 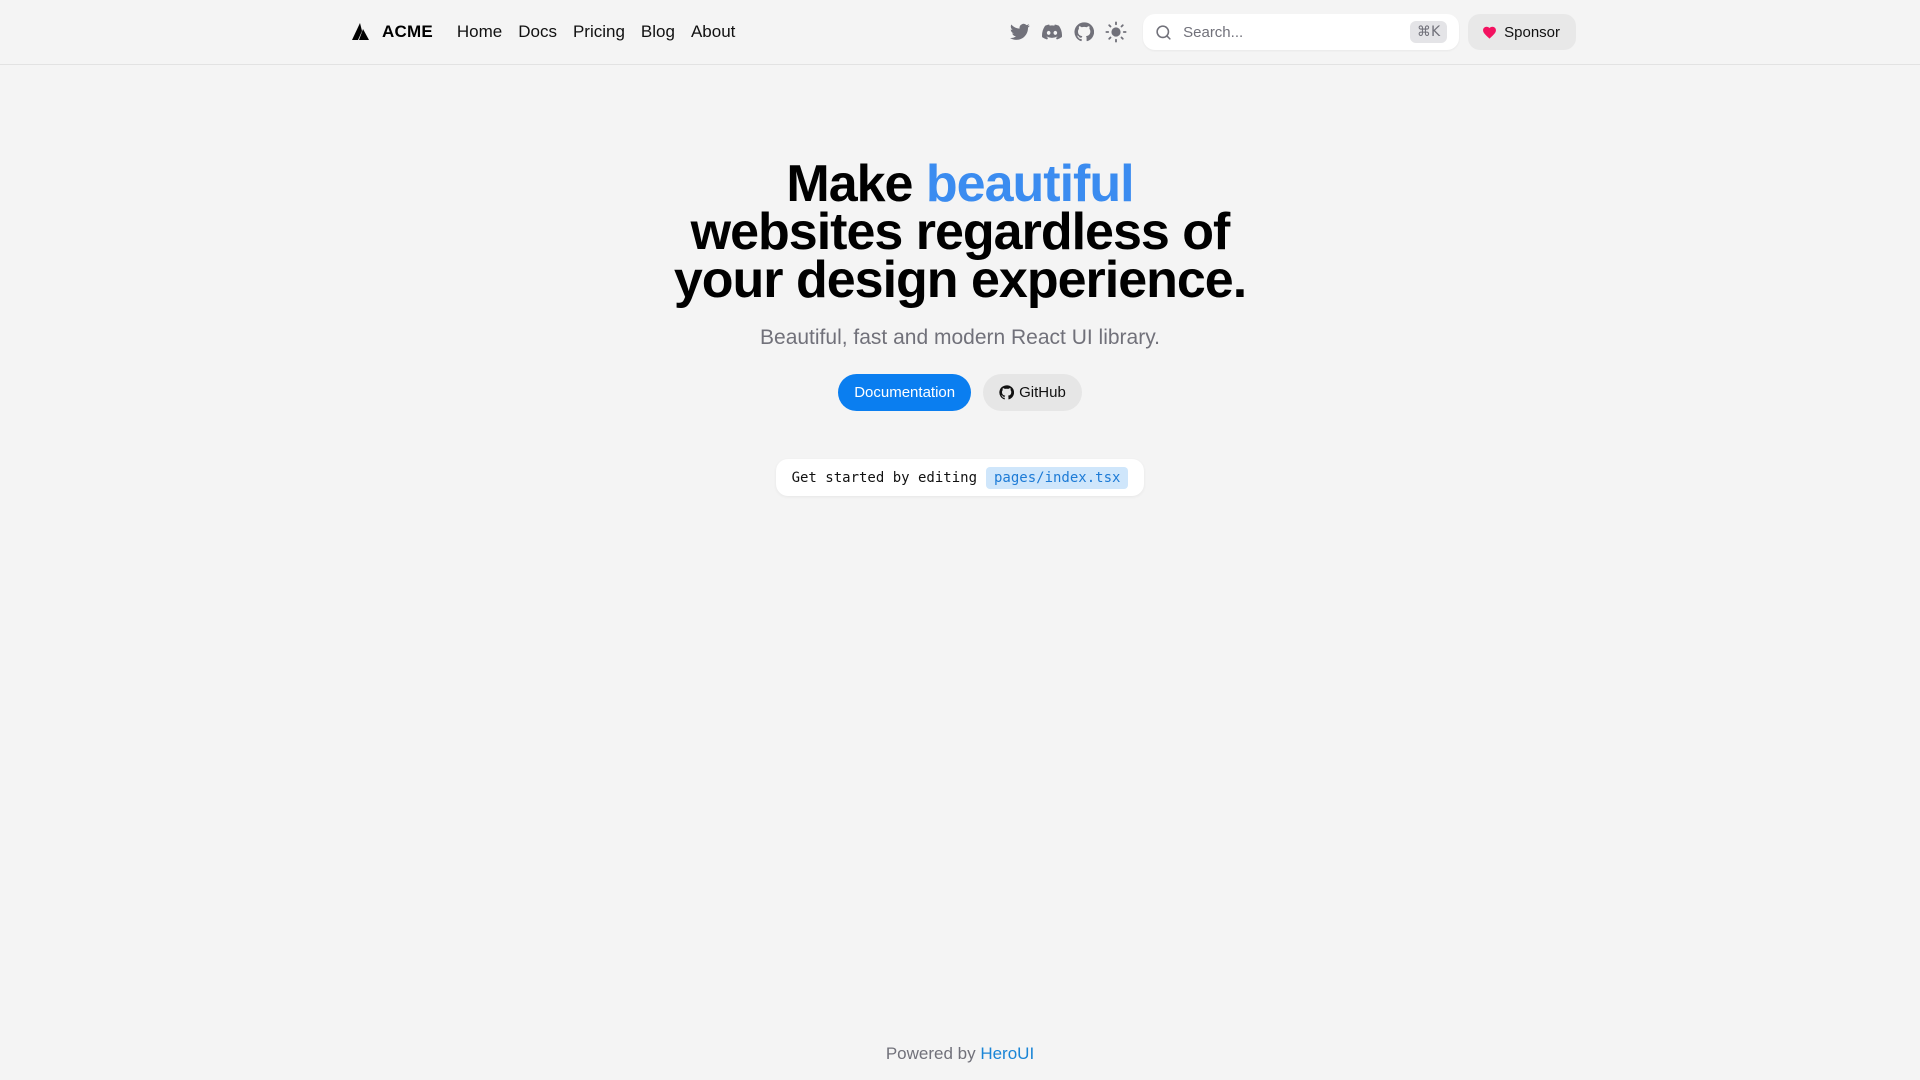 I want to click on triangle-logo-icon, so click(x=362, y=32).